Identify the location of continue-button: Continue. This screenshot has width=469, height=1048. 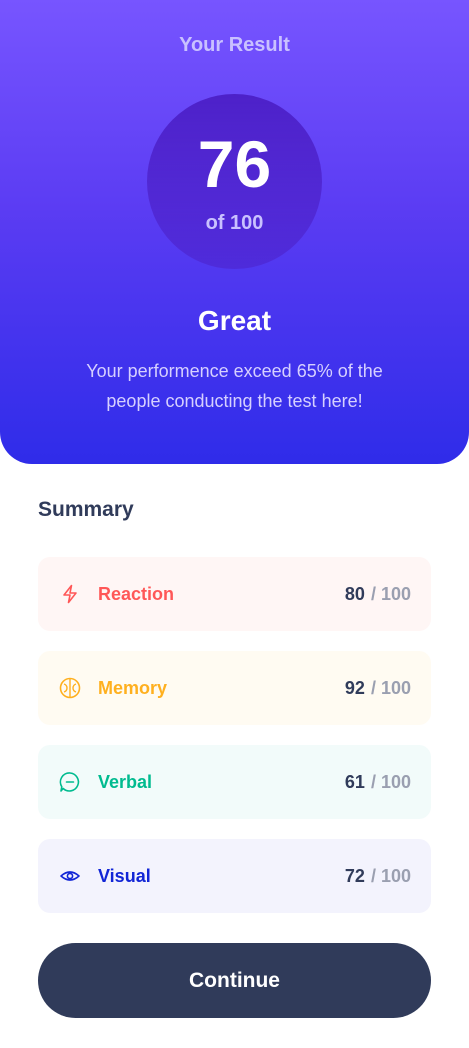
(234, 980).